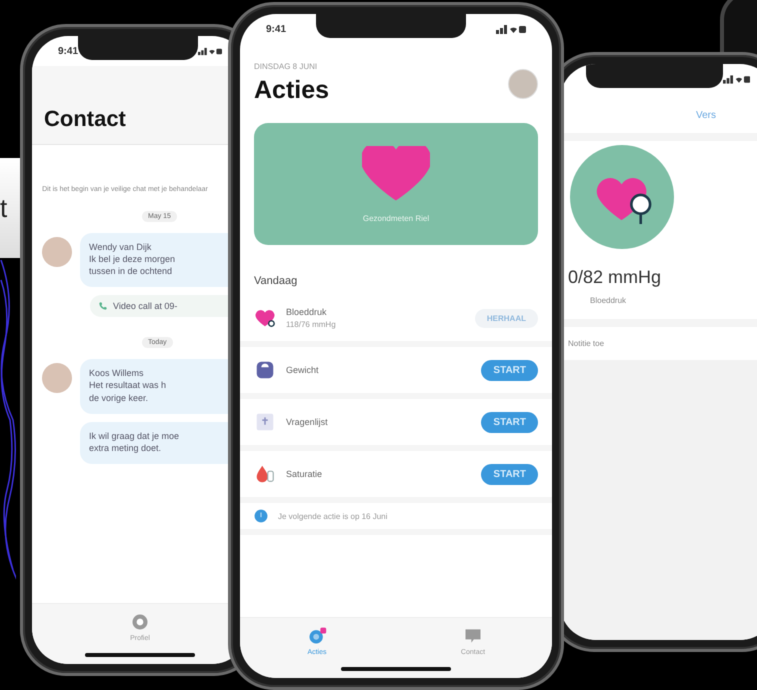 This screenshot has height=690, width=757. What do you see at coordinates (4, 208) in the screenshot?
I see `background-text: t` at bounding box center [4, 208].